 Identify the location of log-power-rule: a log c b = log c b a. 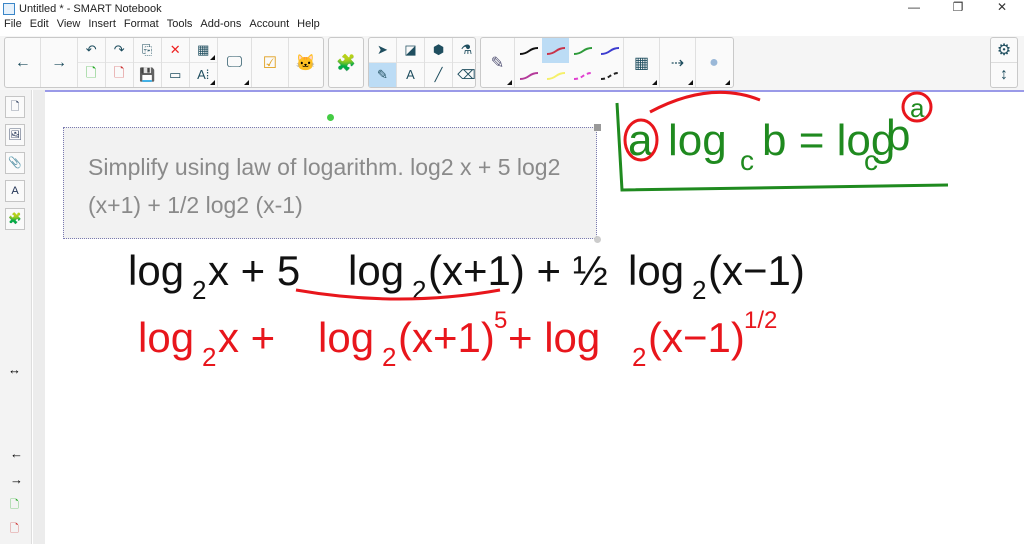
(782, 141).